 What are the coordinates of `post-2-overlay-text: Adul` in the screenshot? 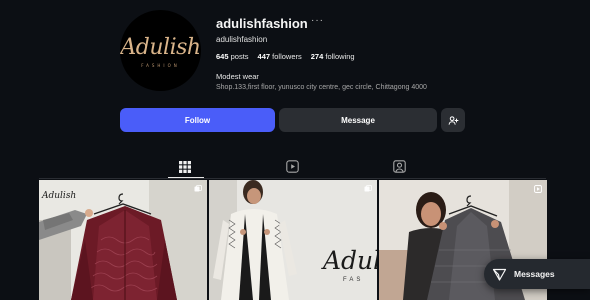 It's located at (350, 260).